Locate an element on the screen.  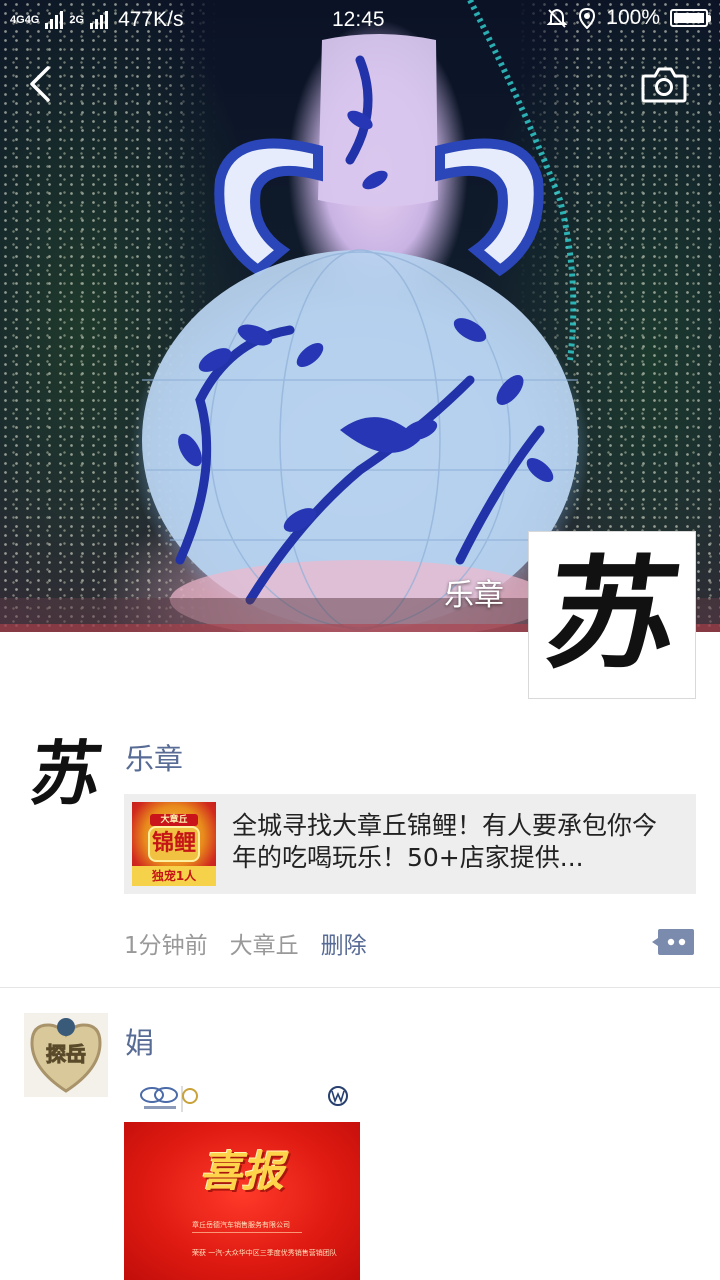
profile-avatar-glyph: 苏 is located at coordinates (612, 614).